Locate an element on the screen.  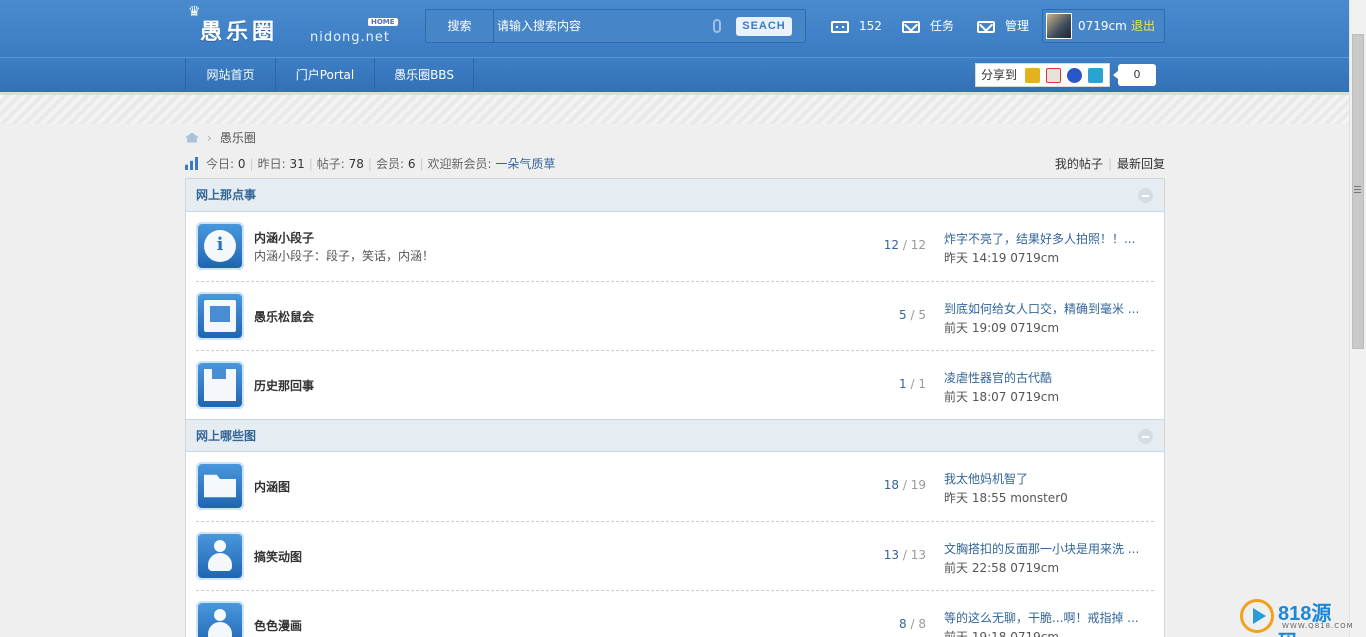
weibo-share-icon is located at coordinates (1053, 75).